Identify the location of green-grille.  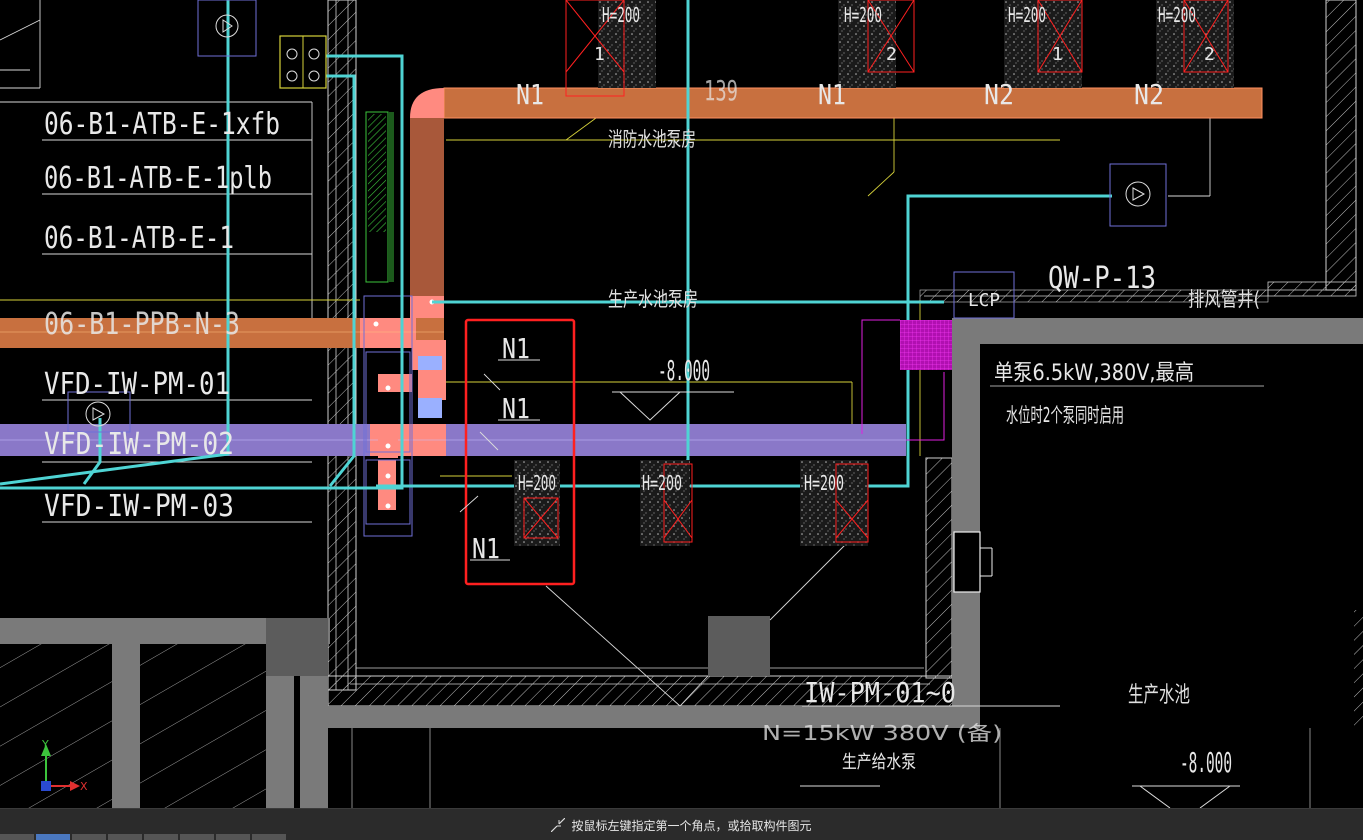
(379, 197).